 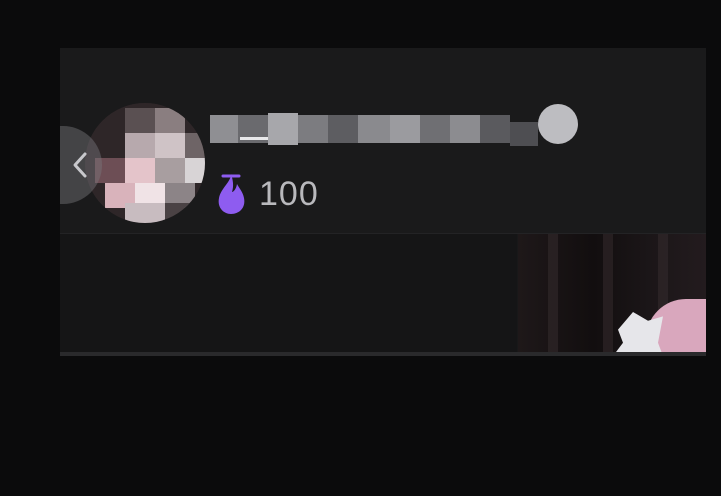 What do you see at coordinates (145, 163) in the screenshot?
I see `avatar` at bounding box center [145, 163].